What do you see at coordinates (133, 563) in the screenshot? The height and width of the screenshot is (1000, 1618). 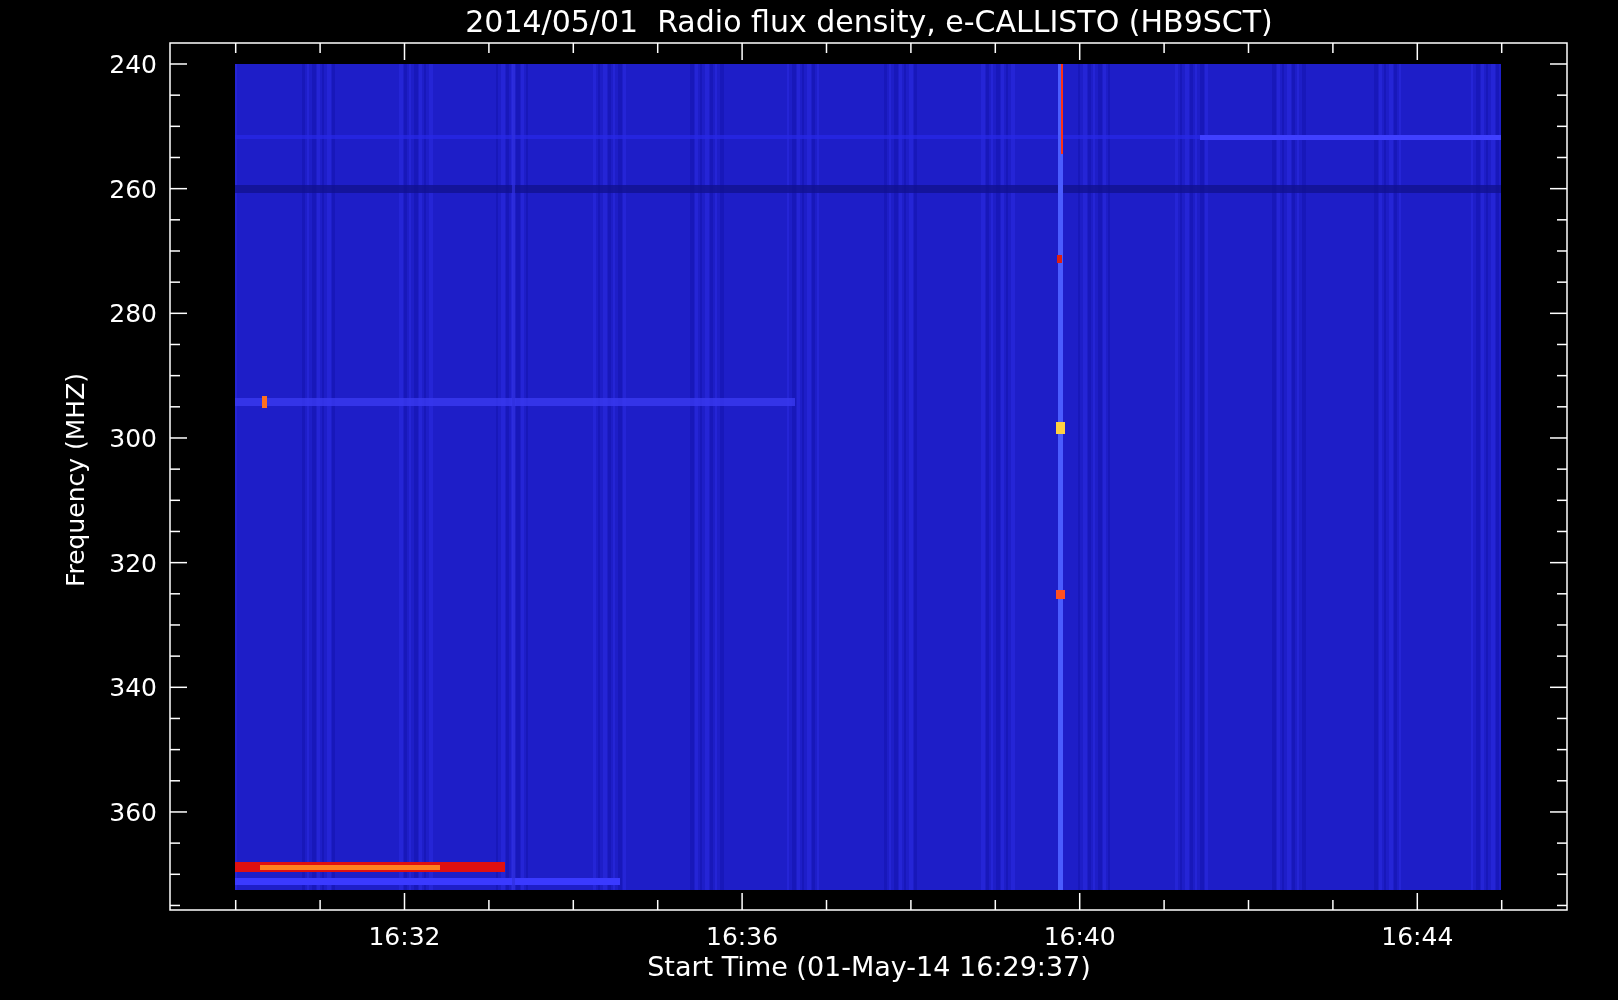 I see `y-tick-label: 320` at bounding box center [133, 563].